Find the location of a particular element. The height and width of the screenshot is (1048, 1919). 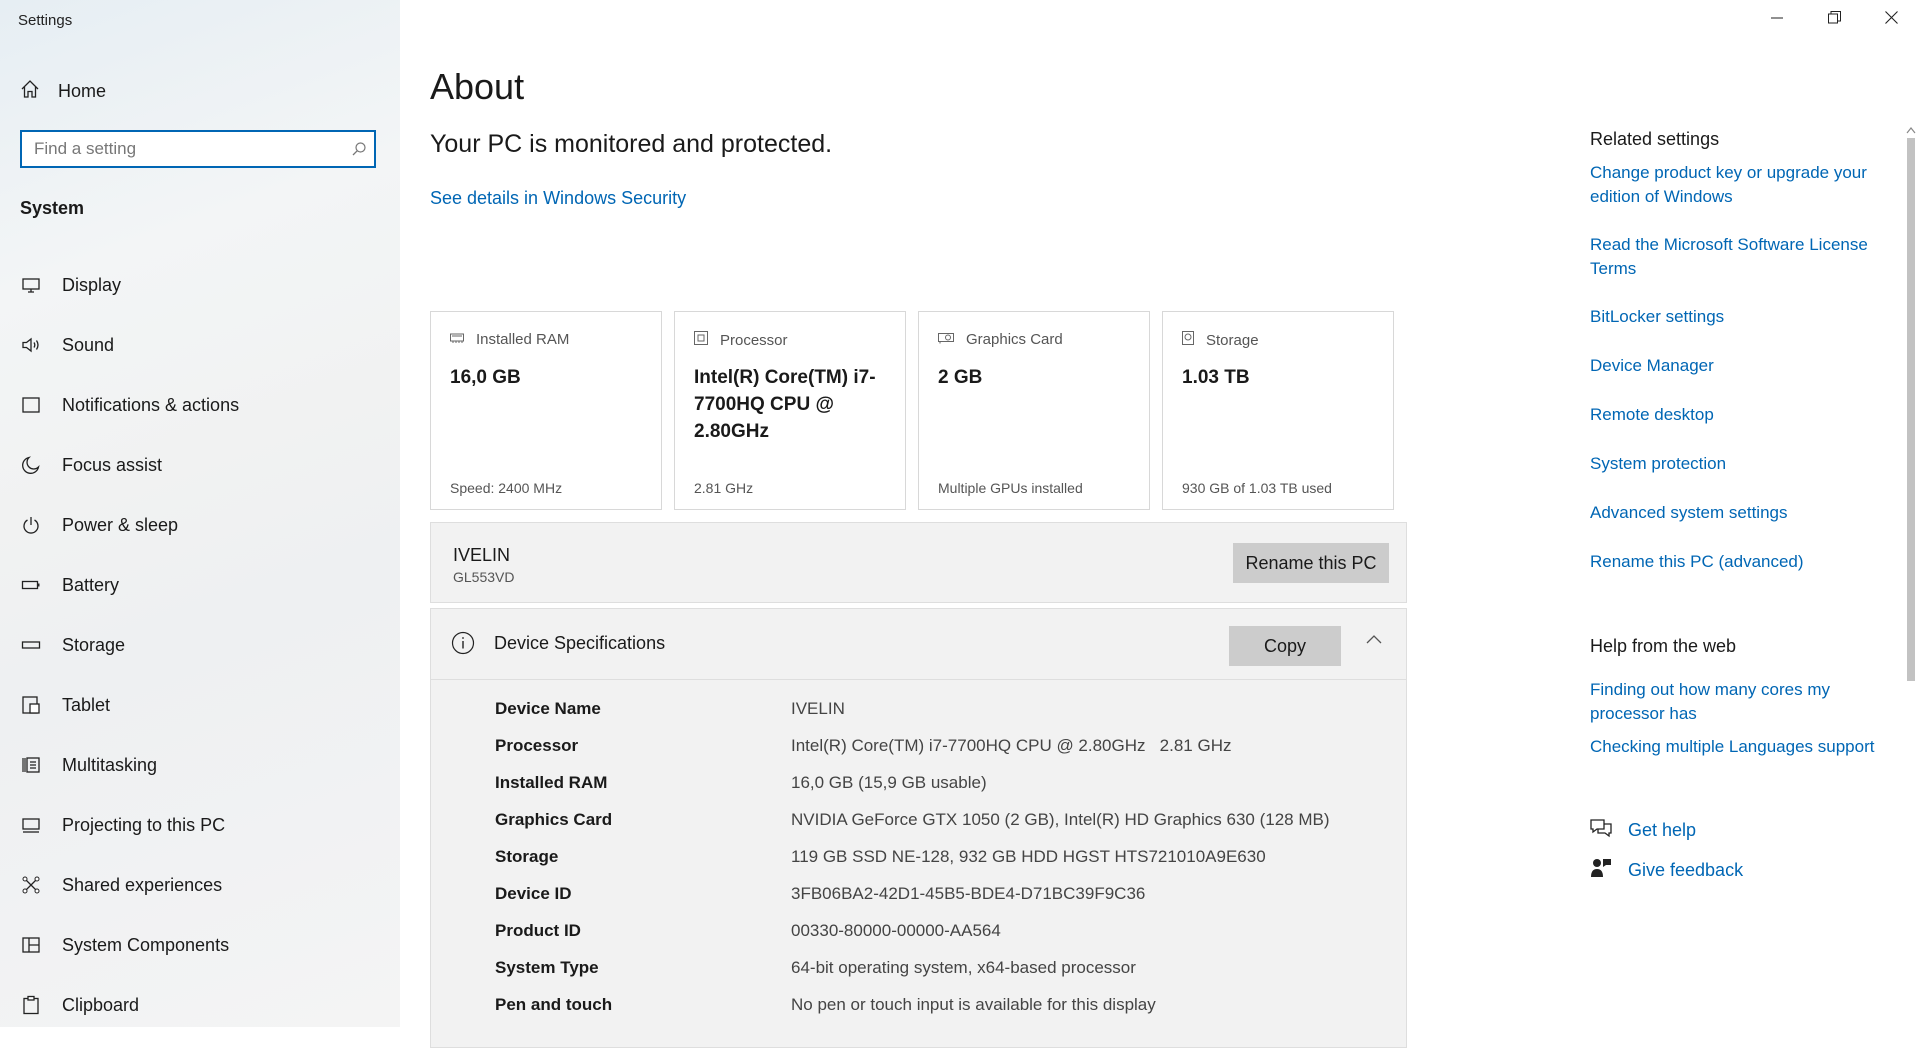

sidebar-item-notifications: Notifications & actions is located at coordinates (200, 405).